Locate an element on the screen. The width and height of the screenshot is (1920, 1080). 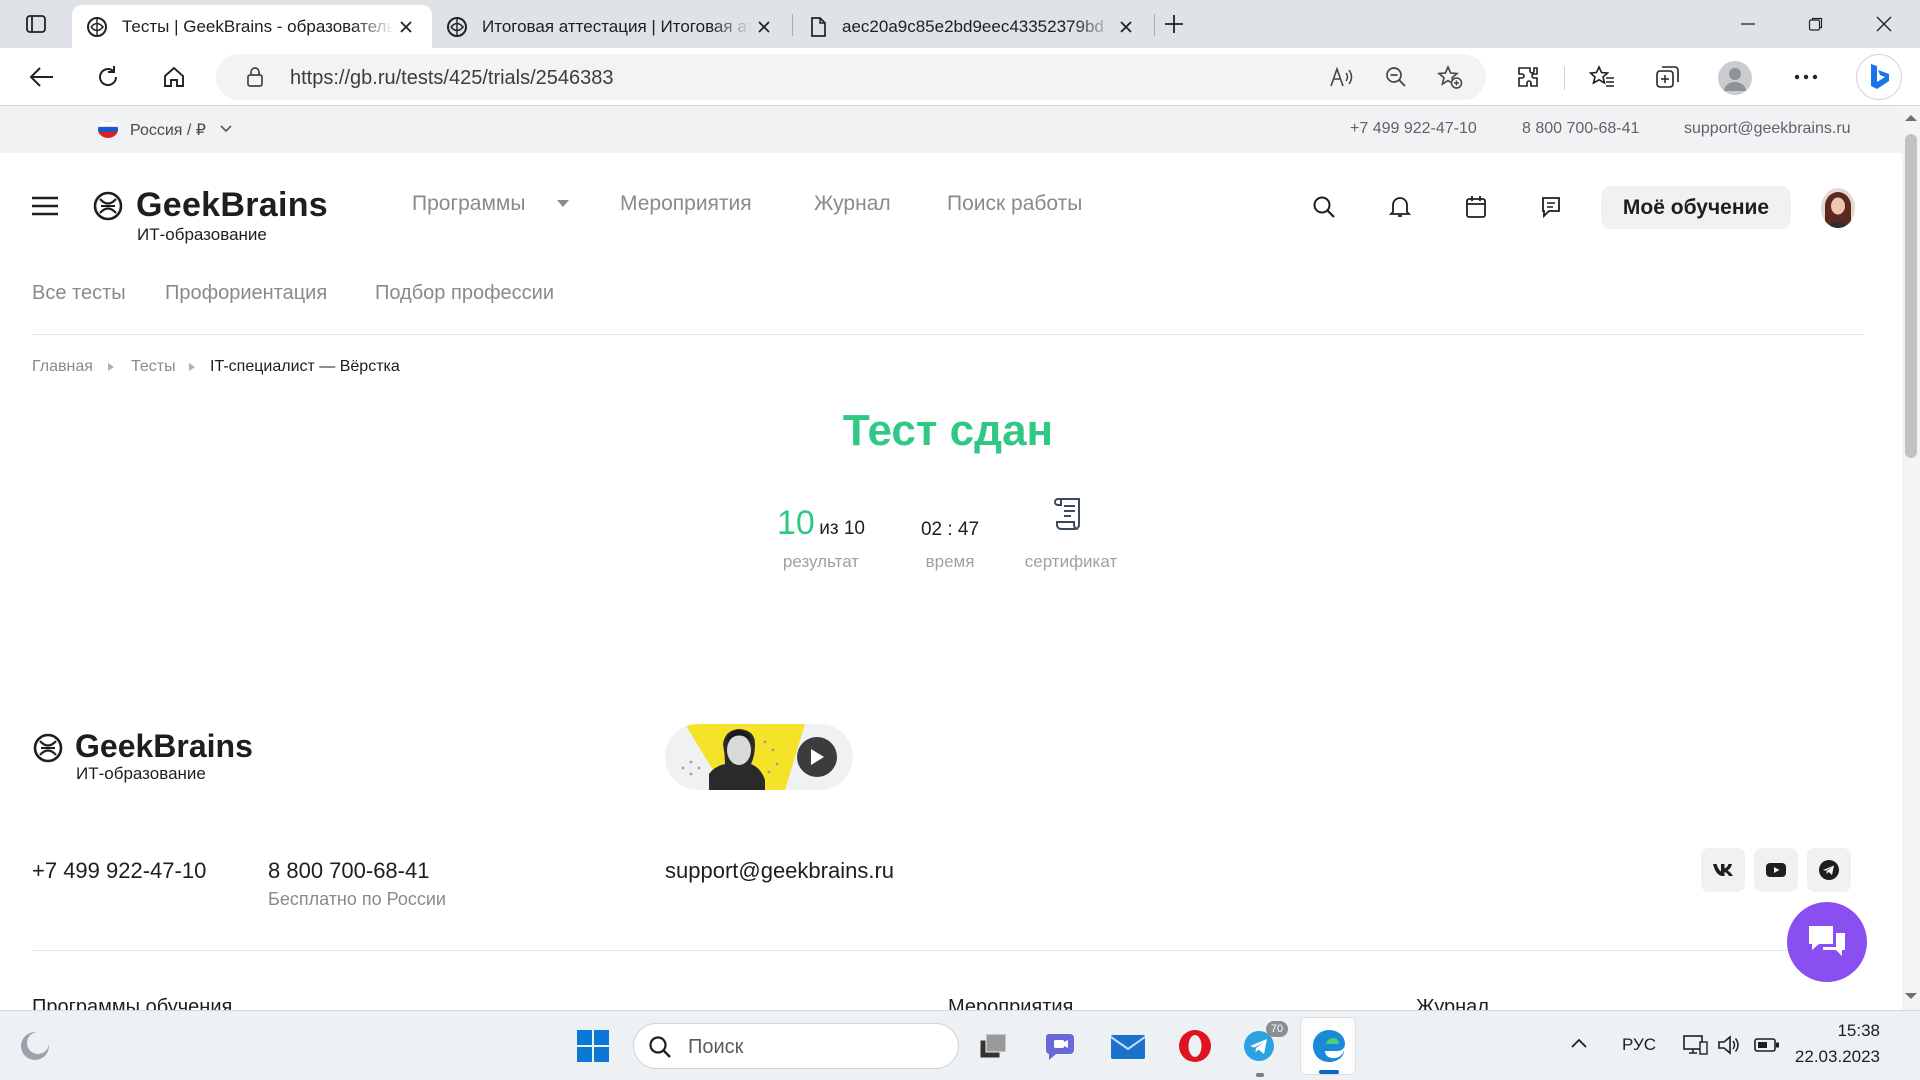
subnav-divider is located at coordinates (948, 334).